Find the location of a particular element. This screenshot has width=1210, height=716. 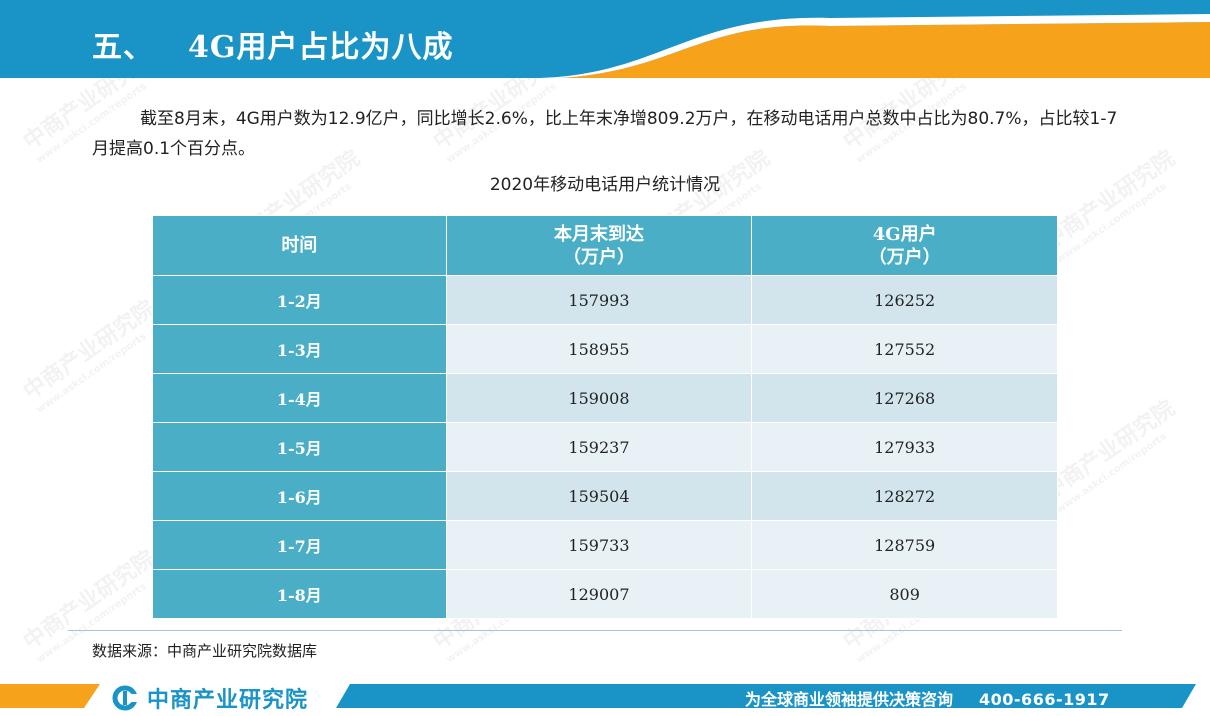

table-row: 1-5月 159237 127933 is located at coordinates (605, 447).